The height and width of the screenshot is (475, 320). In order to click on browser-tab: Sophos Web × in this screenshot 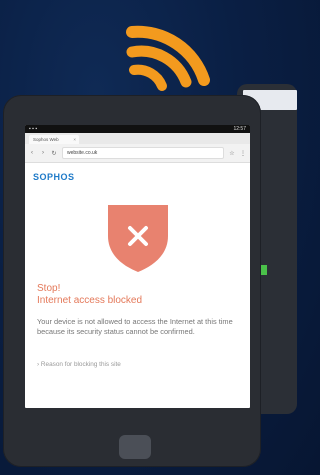, I will do `click(54, 139)`.